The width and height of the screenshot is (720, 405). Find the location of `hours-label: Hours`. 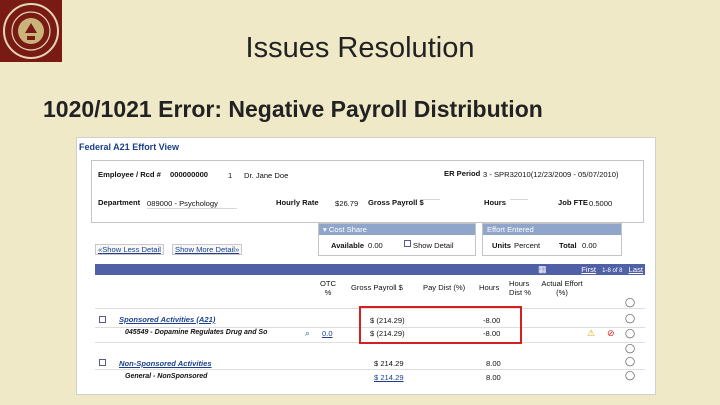

hours-label: Hours is located at coordinates (495, 202).